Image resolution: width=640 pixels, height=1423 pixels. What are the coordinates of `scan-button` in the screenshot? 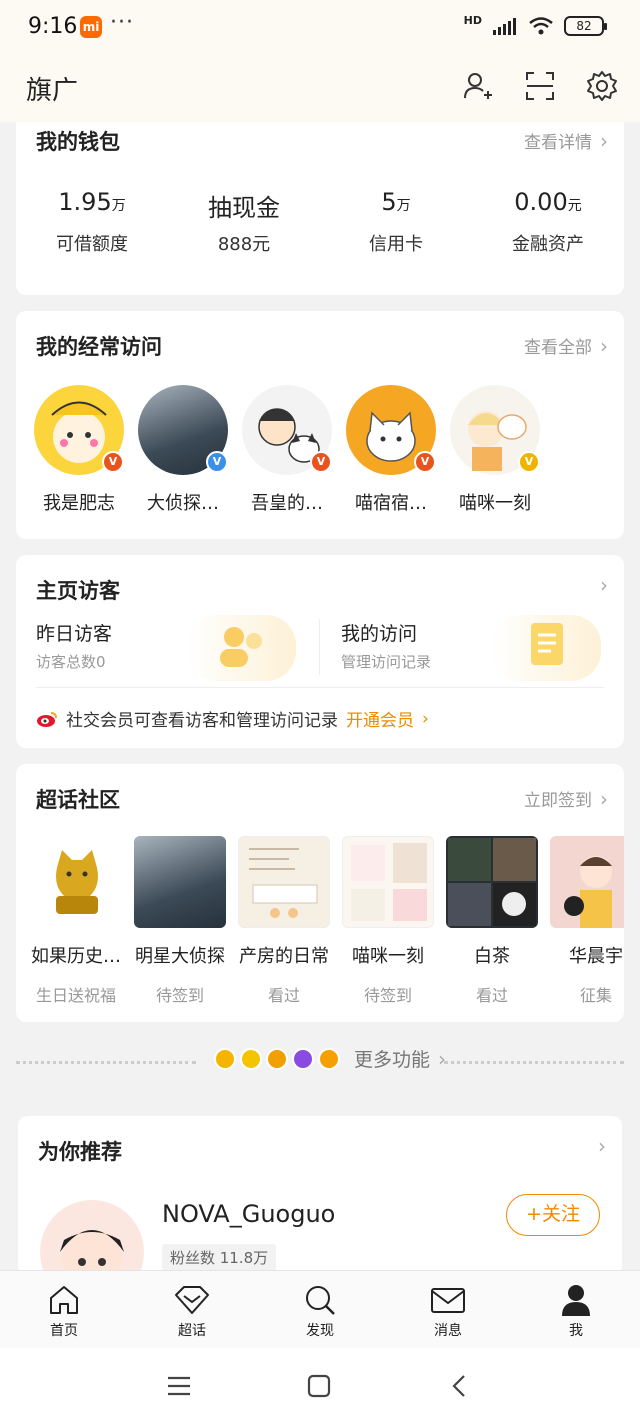 It's located at (540, 86).